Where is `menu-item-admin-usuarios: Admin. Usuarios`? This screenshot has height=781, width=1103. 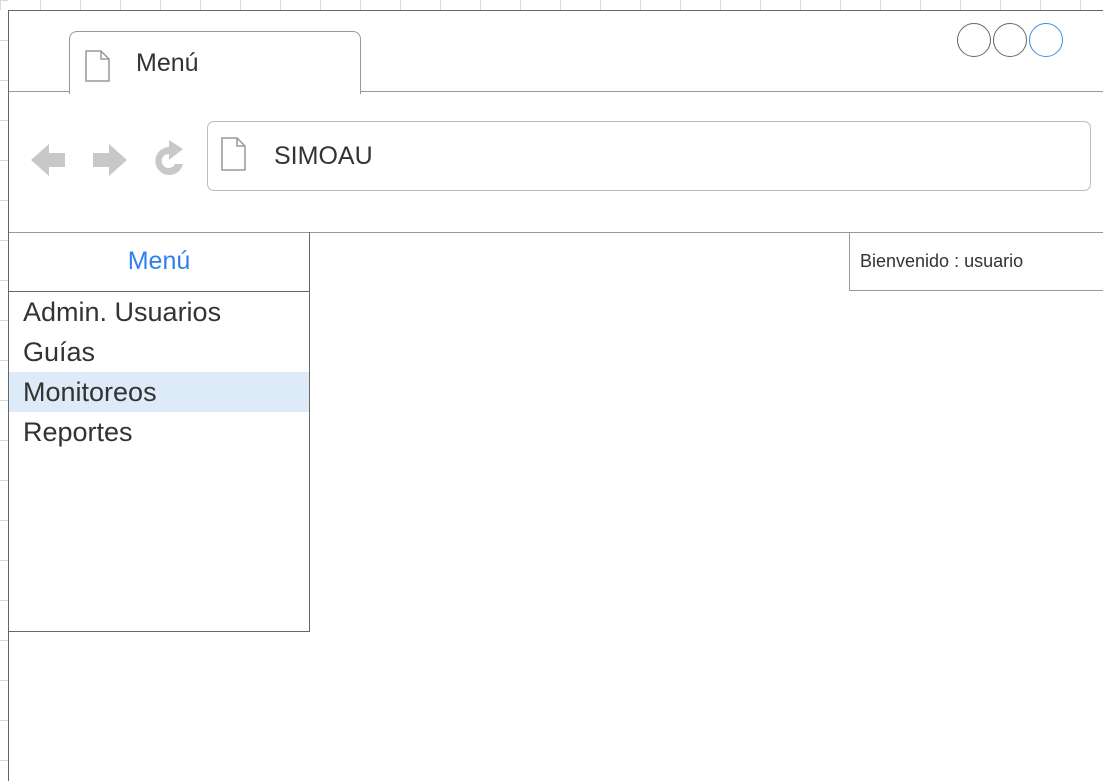 menu-item-admin-usuarios: Admin. Usuarios is located at coordinates (159, 312).